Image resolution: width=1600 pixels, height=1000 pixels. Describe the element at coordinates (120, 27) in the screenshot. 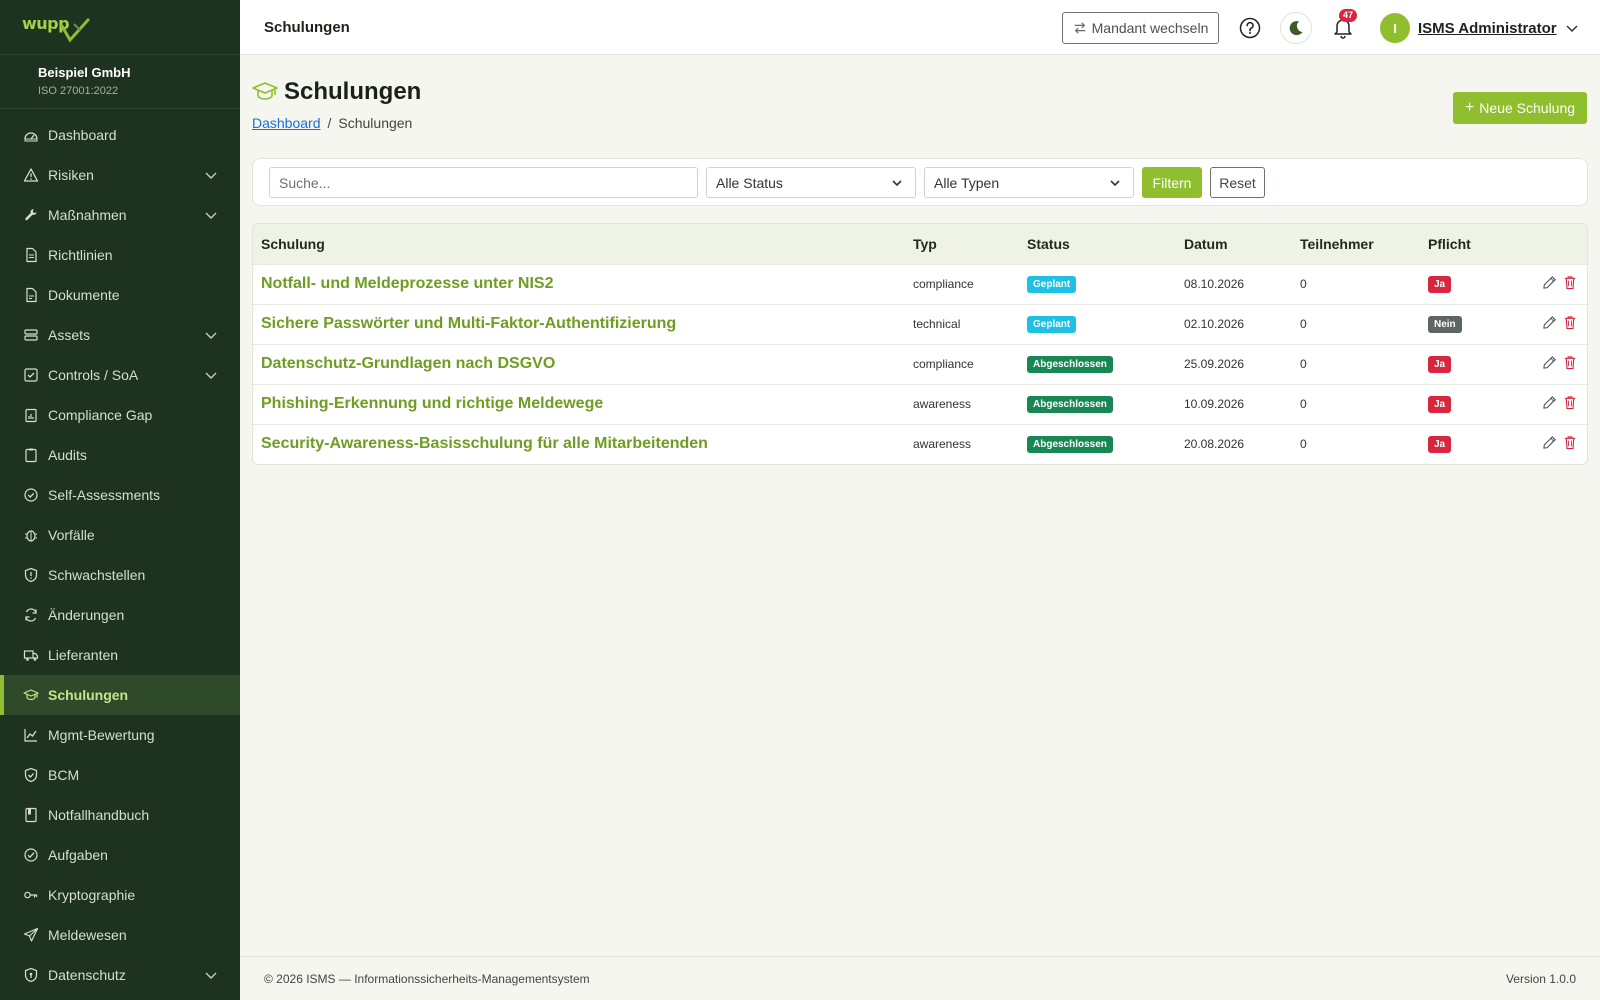

I see `brand-logo: wupp` at that location.